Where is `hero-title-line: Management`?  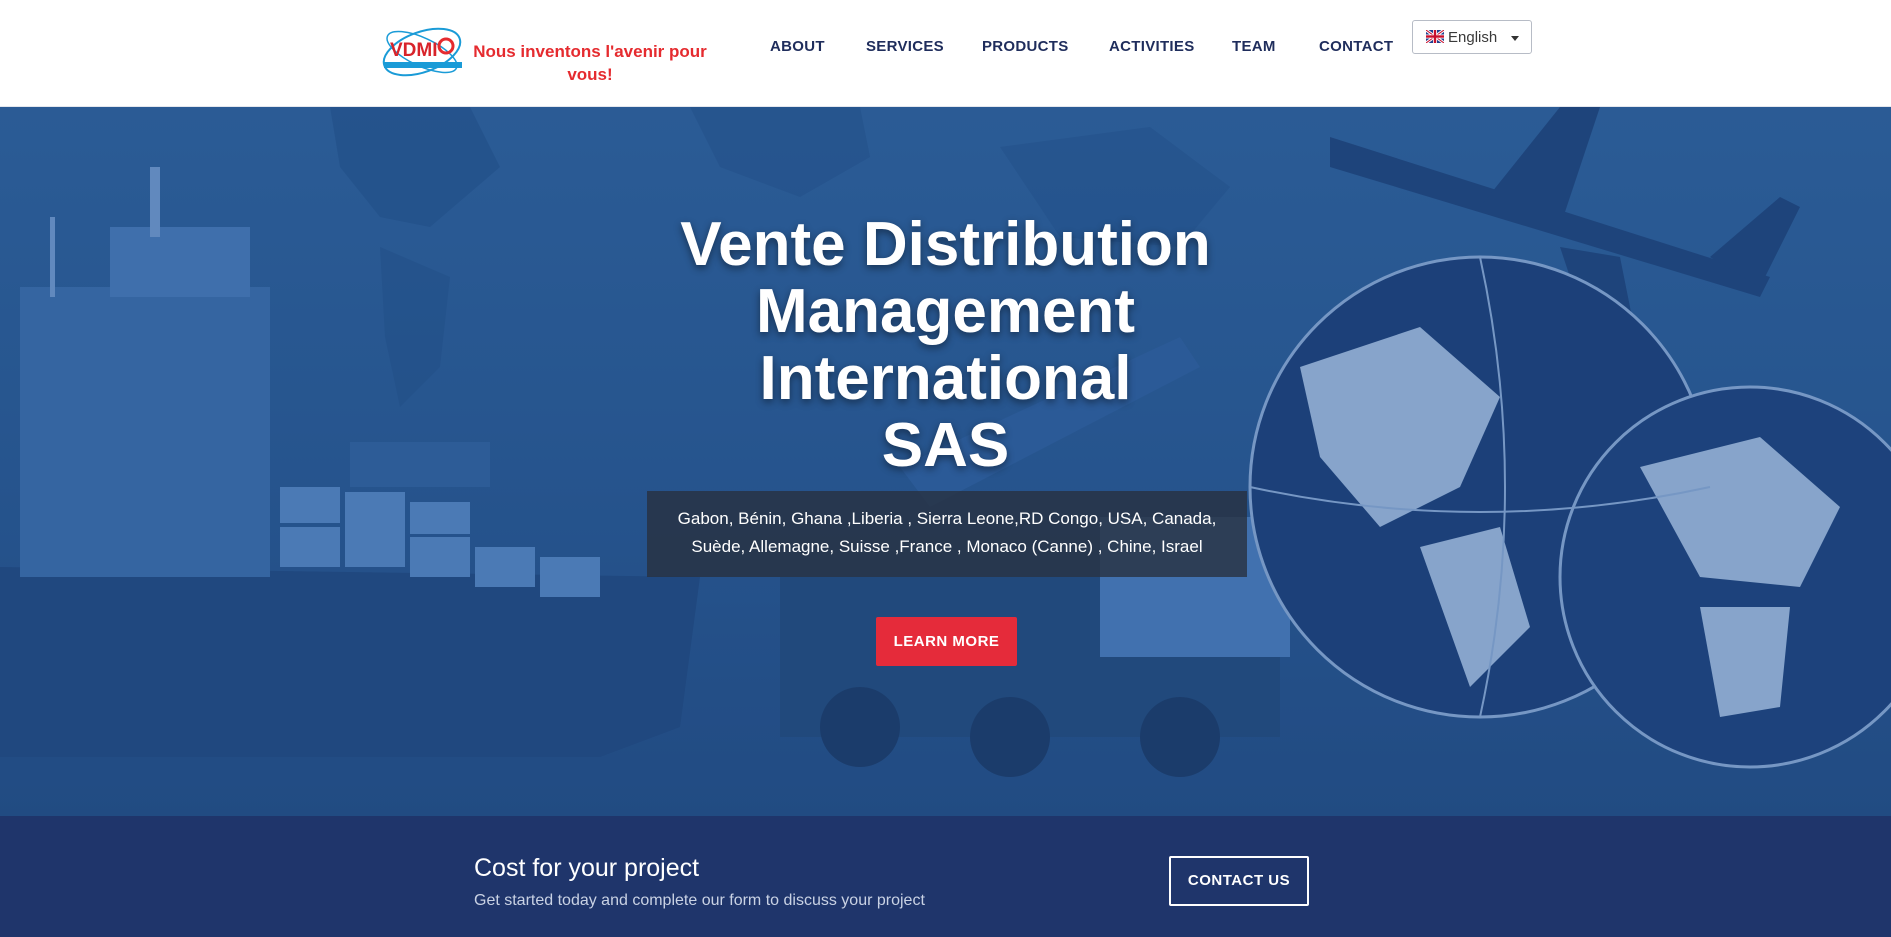
hero-title-line: Management is located at coordinates (945, 311).